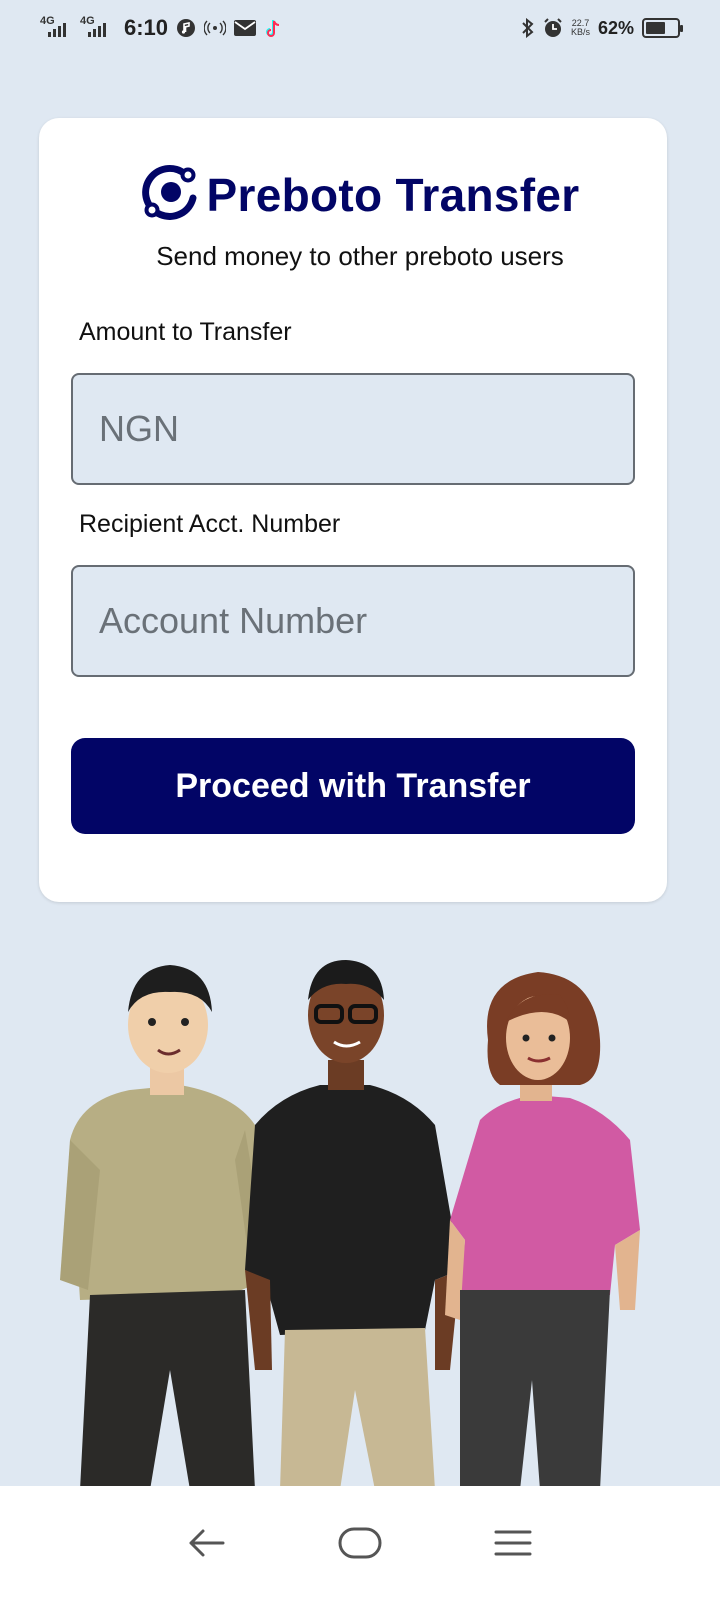 The height and width of the screenshot is (1600, 720). I want to click on tiktok-icon, so click(273, 28).